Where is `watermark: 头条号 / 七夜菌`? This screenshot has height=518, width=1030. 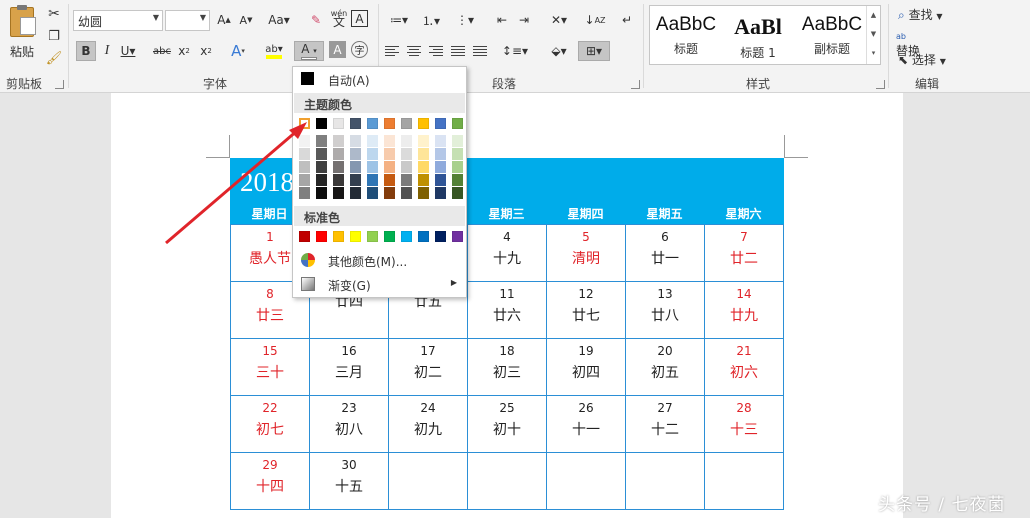 watermark: 头条号 / 七夜菌 is located at coordinates (942, 505).